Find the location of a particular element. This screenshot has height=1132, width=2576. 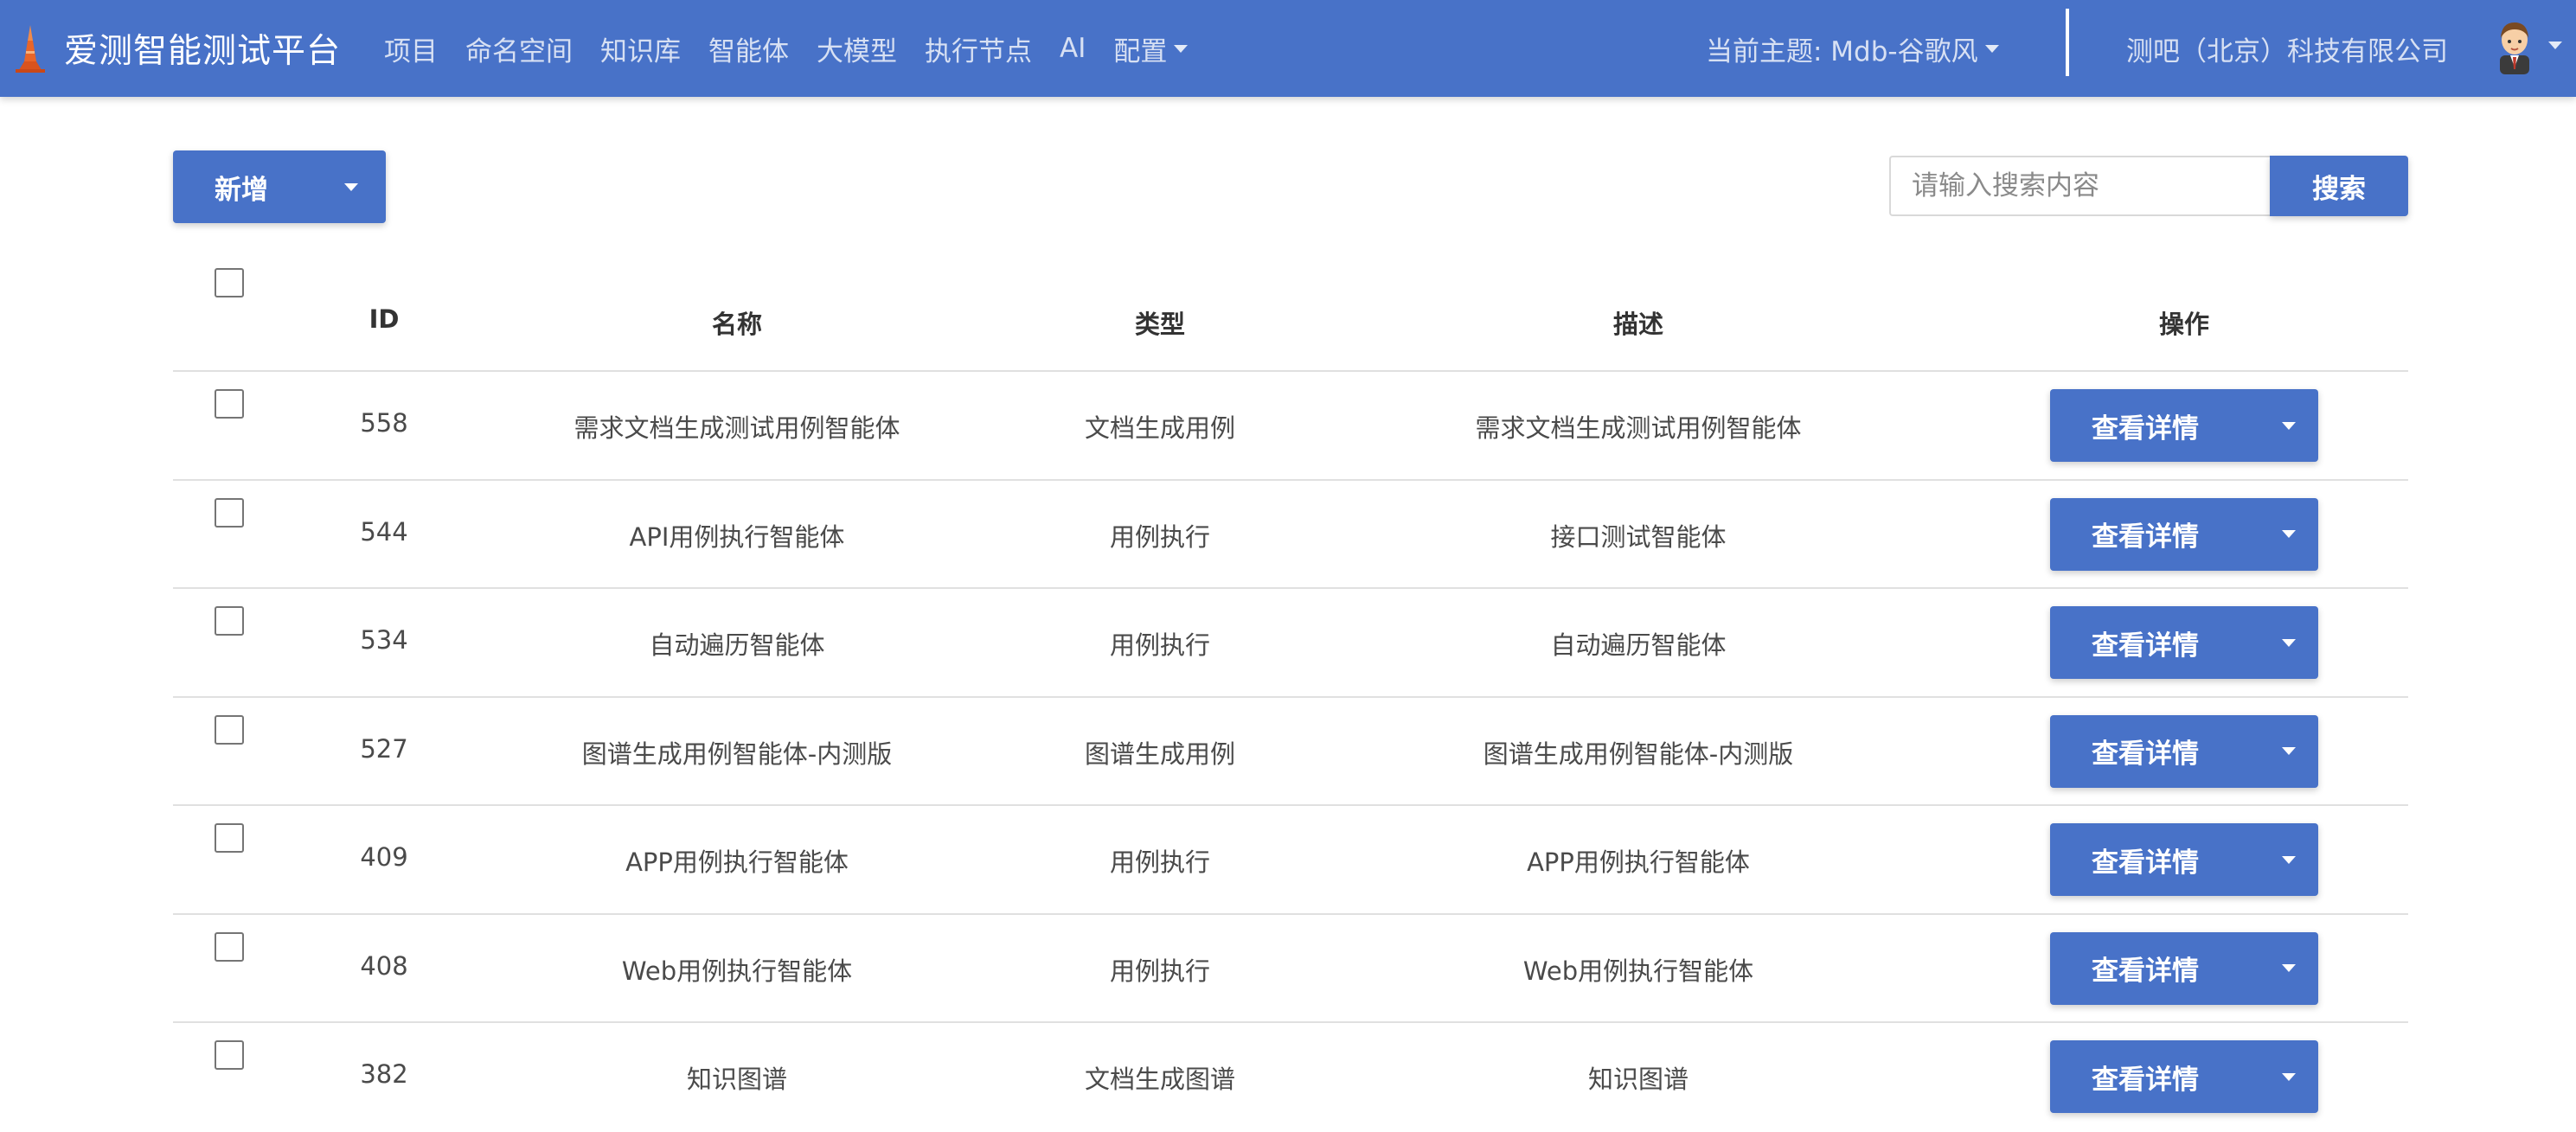

user-menu is located at coordinates (2525, 45).